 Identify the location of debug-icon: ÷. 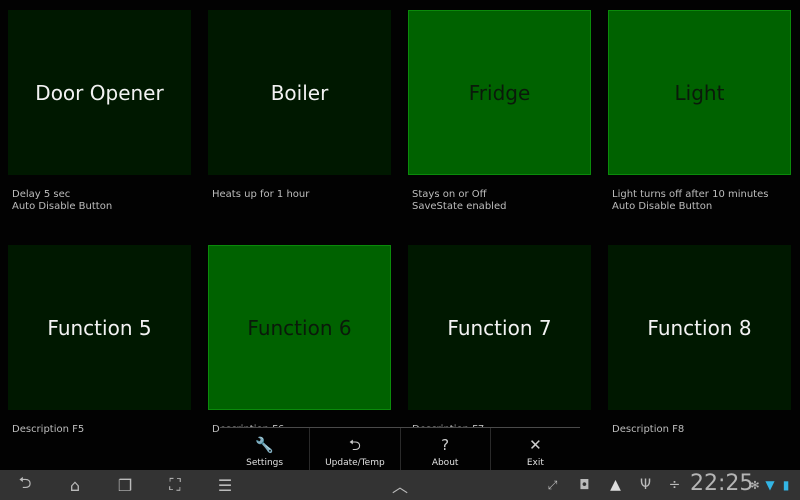
(674, 485).